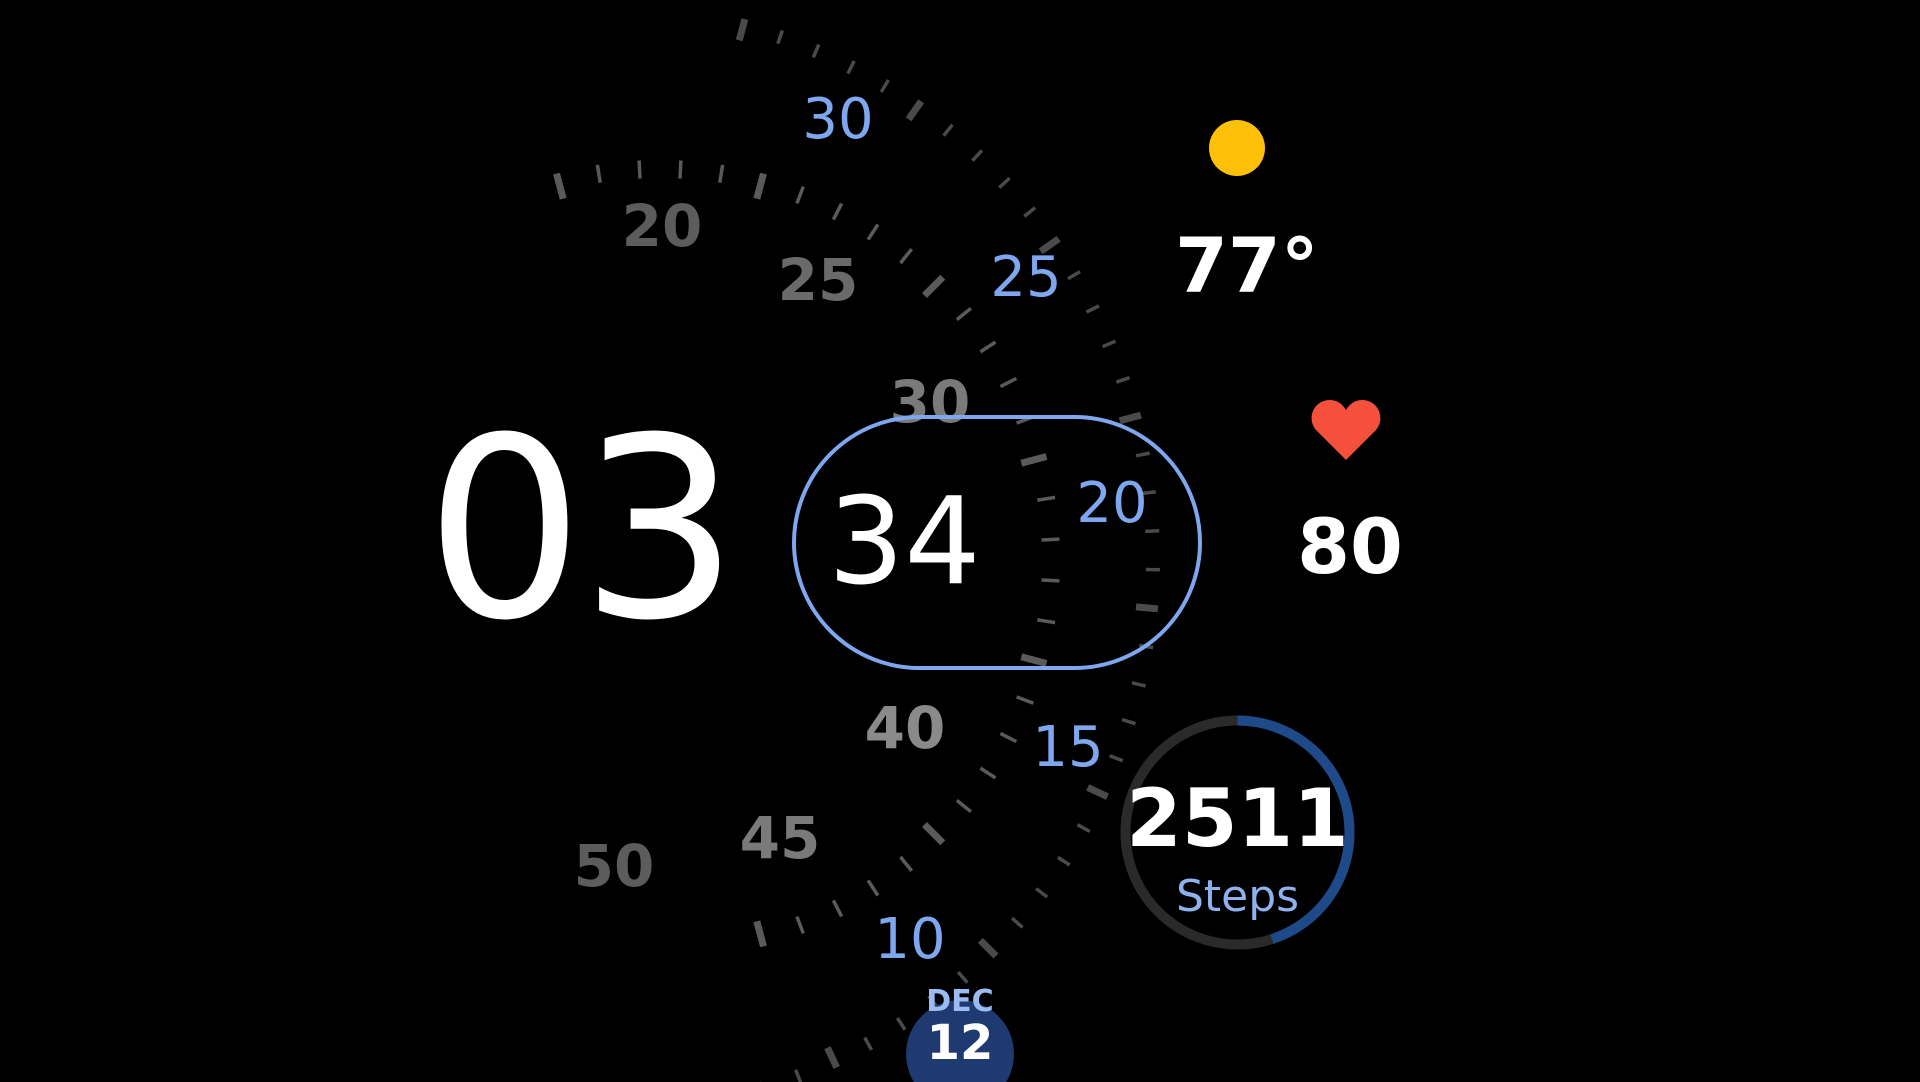  What do you see at coordinates (909, 939) in the screenshot?
I see `second-scale-label: 10` at bounding box center [909, 939].